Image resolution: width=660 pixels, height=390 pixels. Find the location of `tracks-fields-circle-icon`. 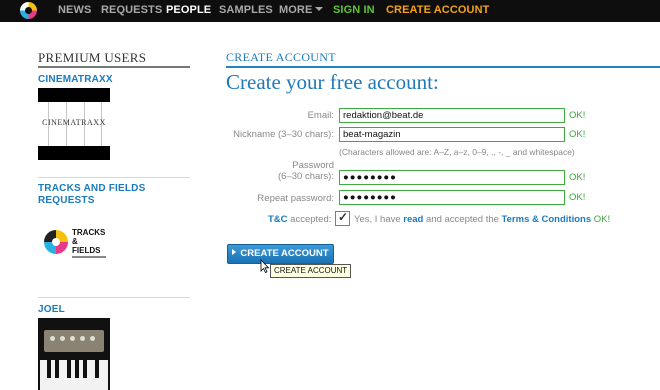

tracks-fields-circle-icon is located at coordinates (56, 242).